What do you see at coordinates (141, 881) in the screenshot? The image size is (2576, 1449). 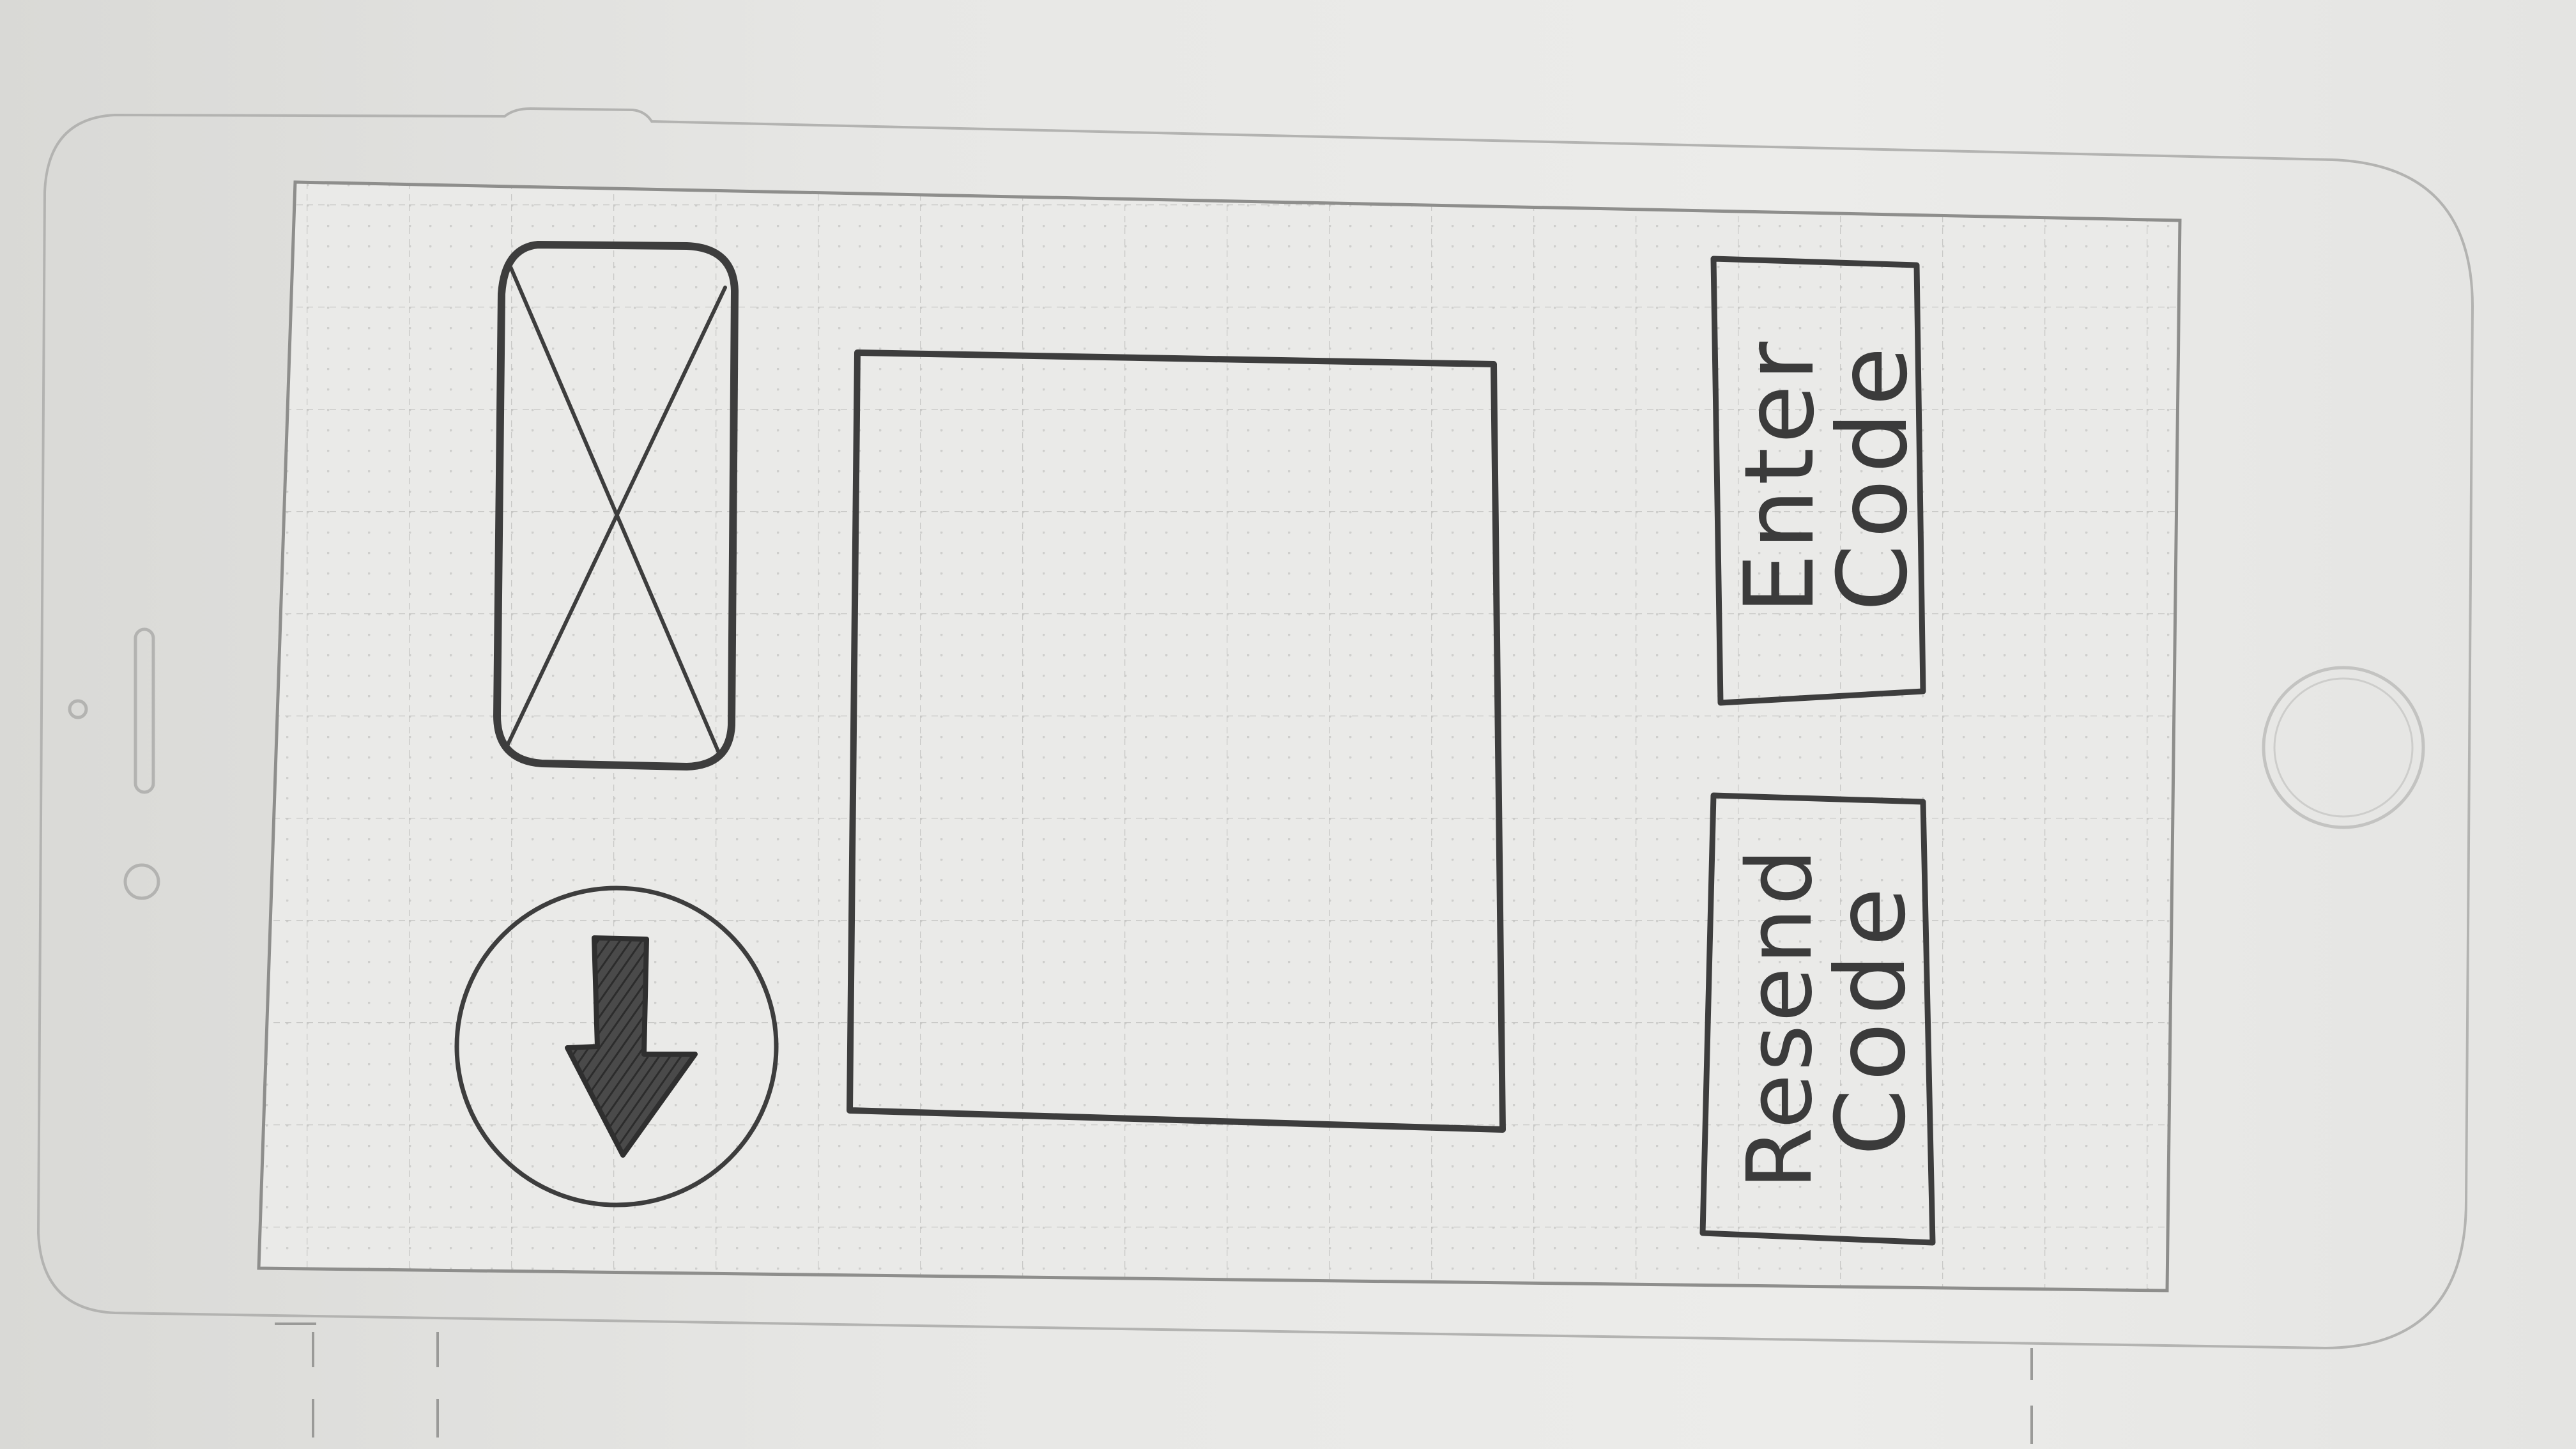 I see `front-camera` at bounding box center [141, 881].